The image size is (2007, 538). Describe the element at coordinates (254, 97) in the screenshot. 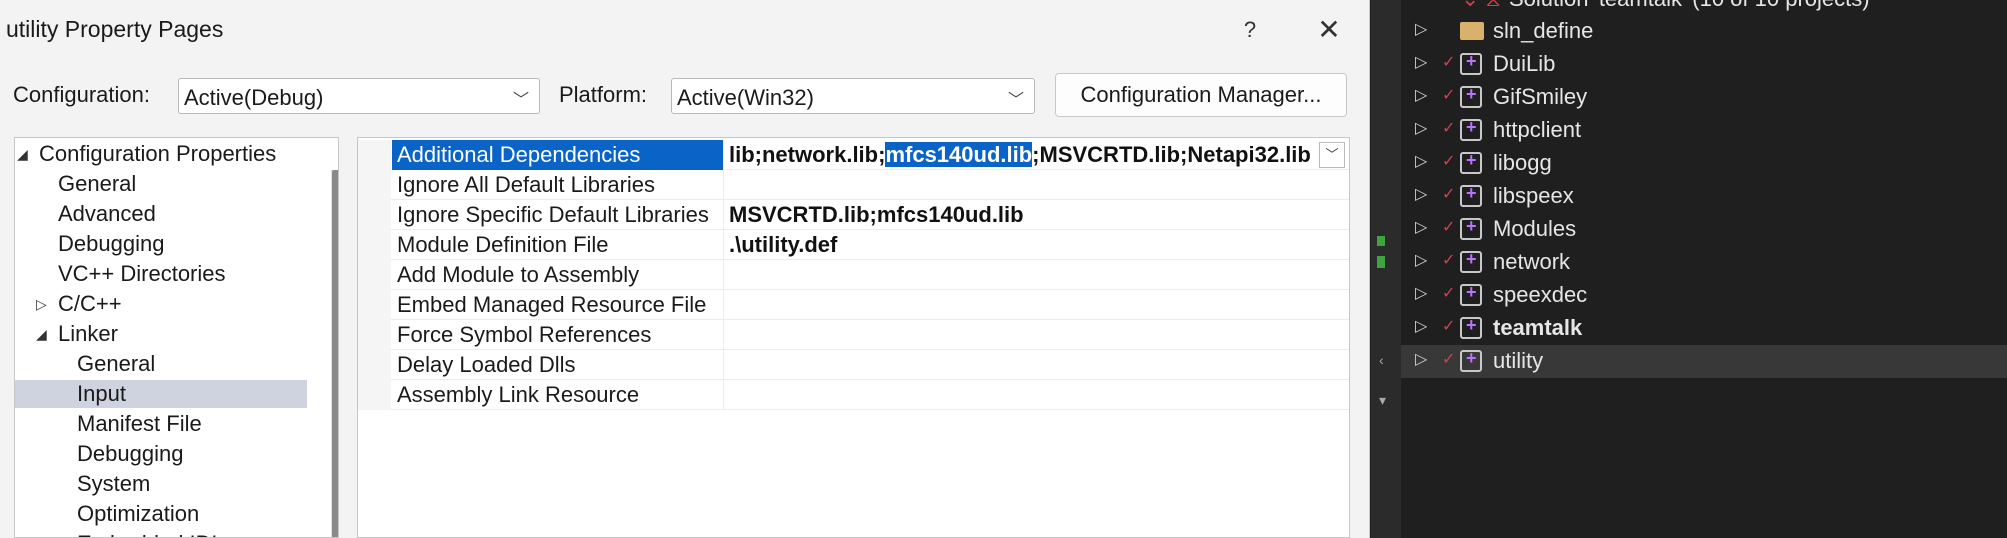

I see `configuration-value: Active(Debug)` at that location.